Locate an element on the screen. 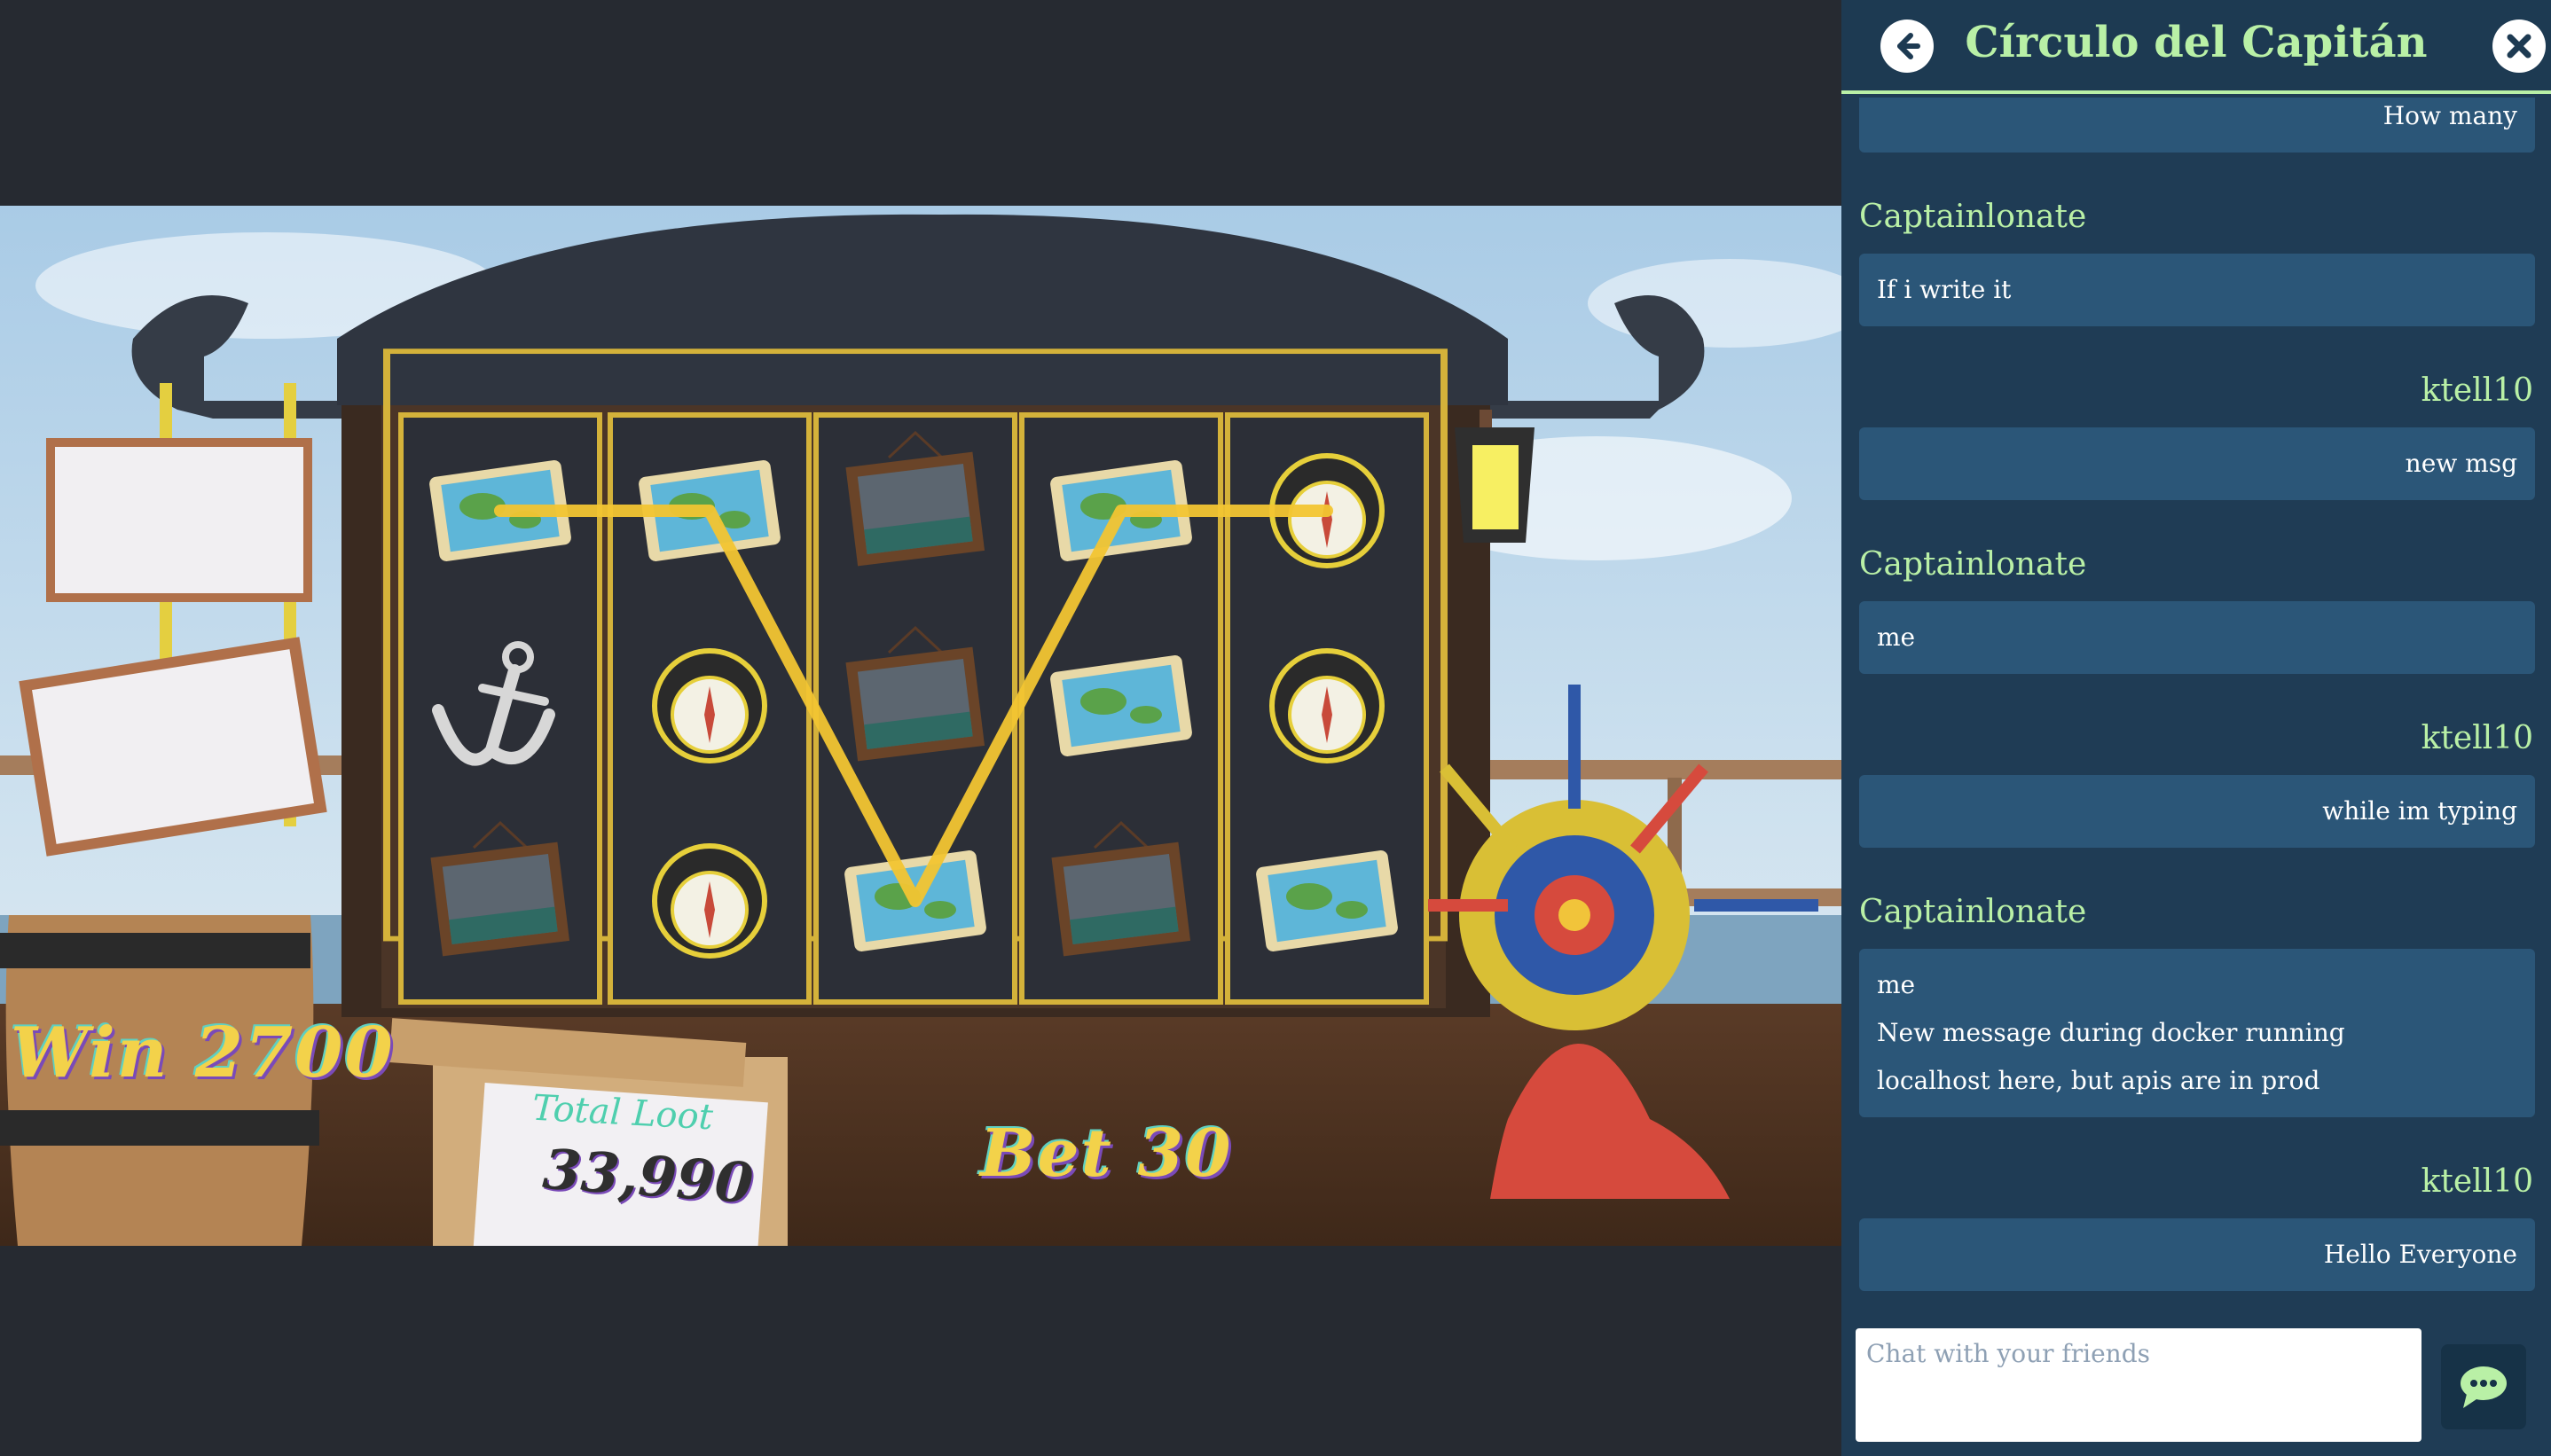 The image size is (2551, 1456). message-text: while im typing is located at coordinates (2419, 811).